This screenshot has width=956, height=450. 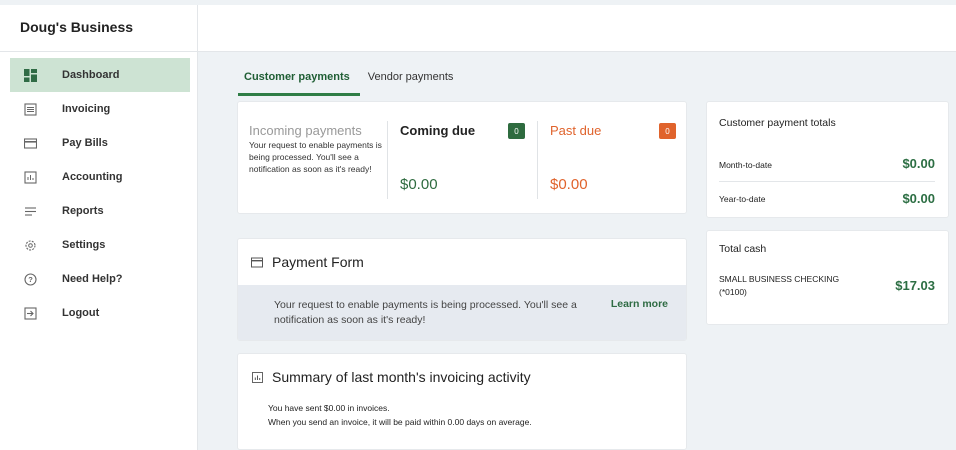 What do you see at coordinates (98, 28) in the screenshot?
I see `business-name: Doug's Business` at bounding box center [98, 28].